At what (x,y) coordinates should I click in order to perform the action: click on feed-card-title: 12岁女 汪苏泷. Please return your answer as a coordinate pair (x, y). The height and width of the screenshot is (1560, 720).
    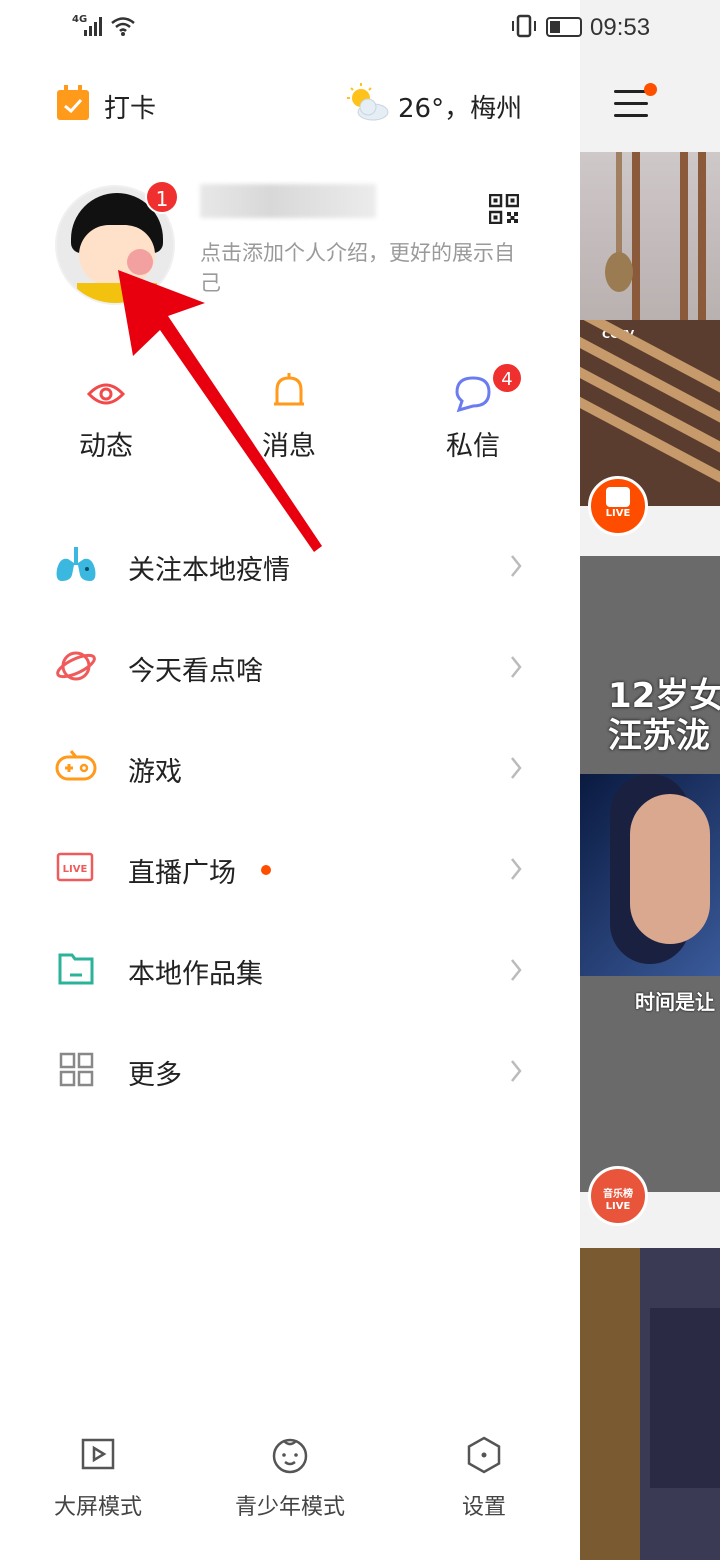
    Looking at the image, I should click on (664, 716).